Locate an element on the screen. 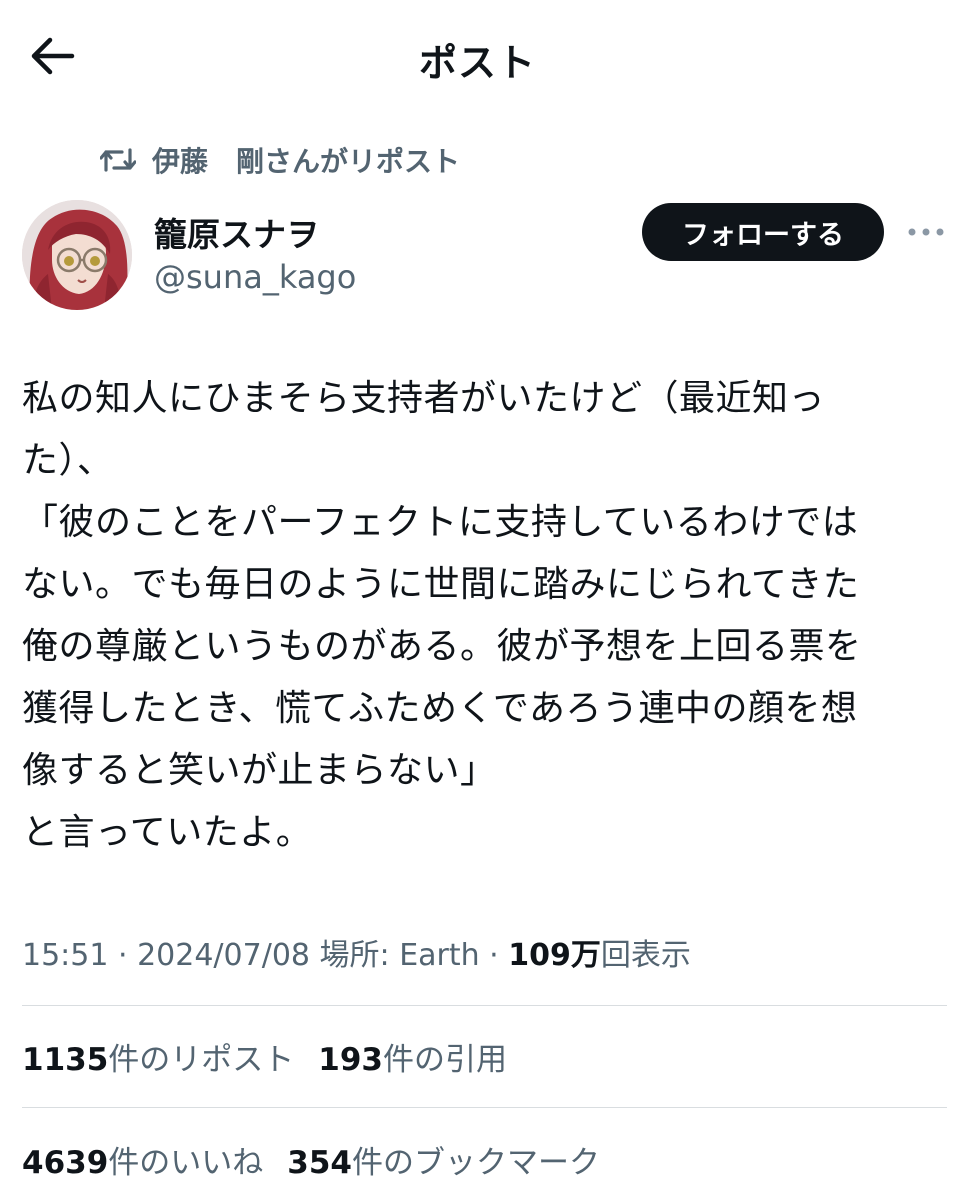 The height and width of the screenshot is (1200, 955). more-options-icon is located at coordinates (926, 232).